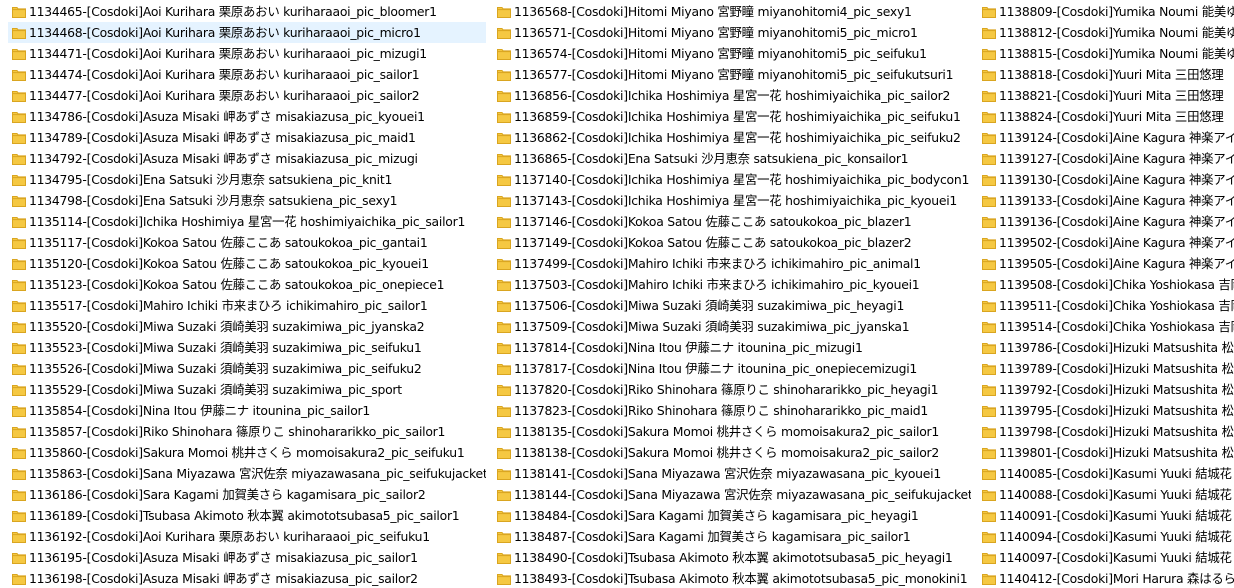 This screenshot has height=588, width=1234. I want to click on folder-item: 1139511-[Cosdoki]Chika Yoshiokasa 吉岡, so click(1106, 305).